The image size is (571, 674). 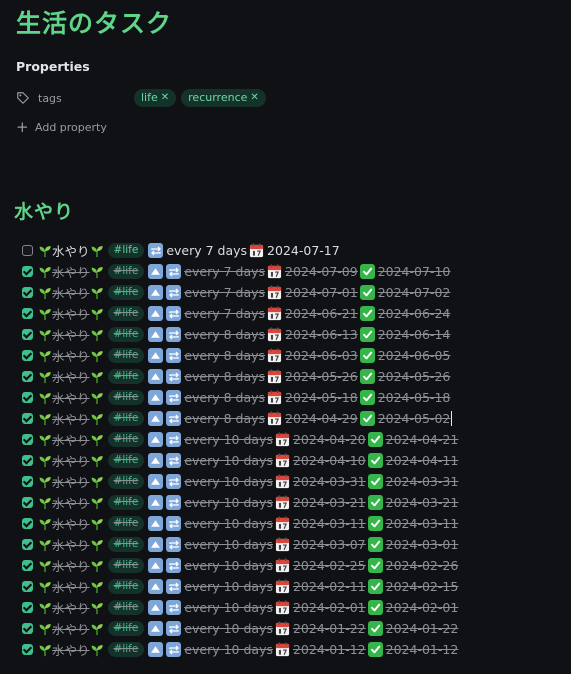 I want to click on task-content: 水やり #life every 7 days 2024-07-09 2024-07-10, so click(x=244, y=271).